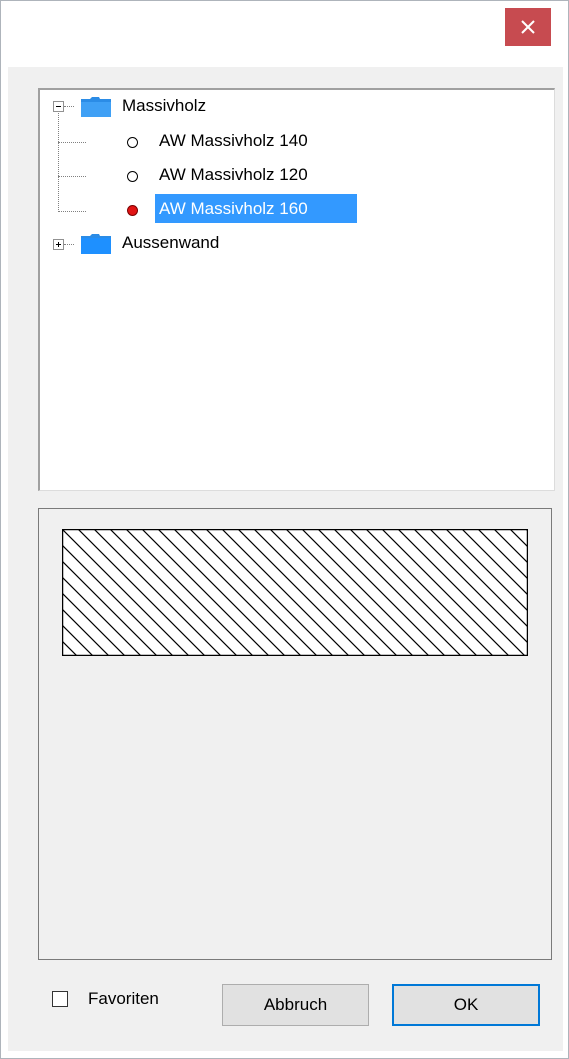 Image resolution: width=569 pixels, height=1059 pixels. What do you see at coordinates (233, 175) in the screenshot?
I see `tree-leaf-label: AW Massivholz 120` at bounding box center [233, 175].